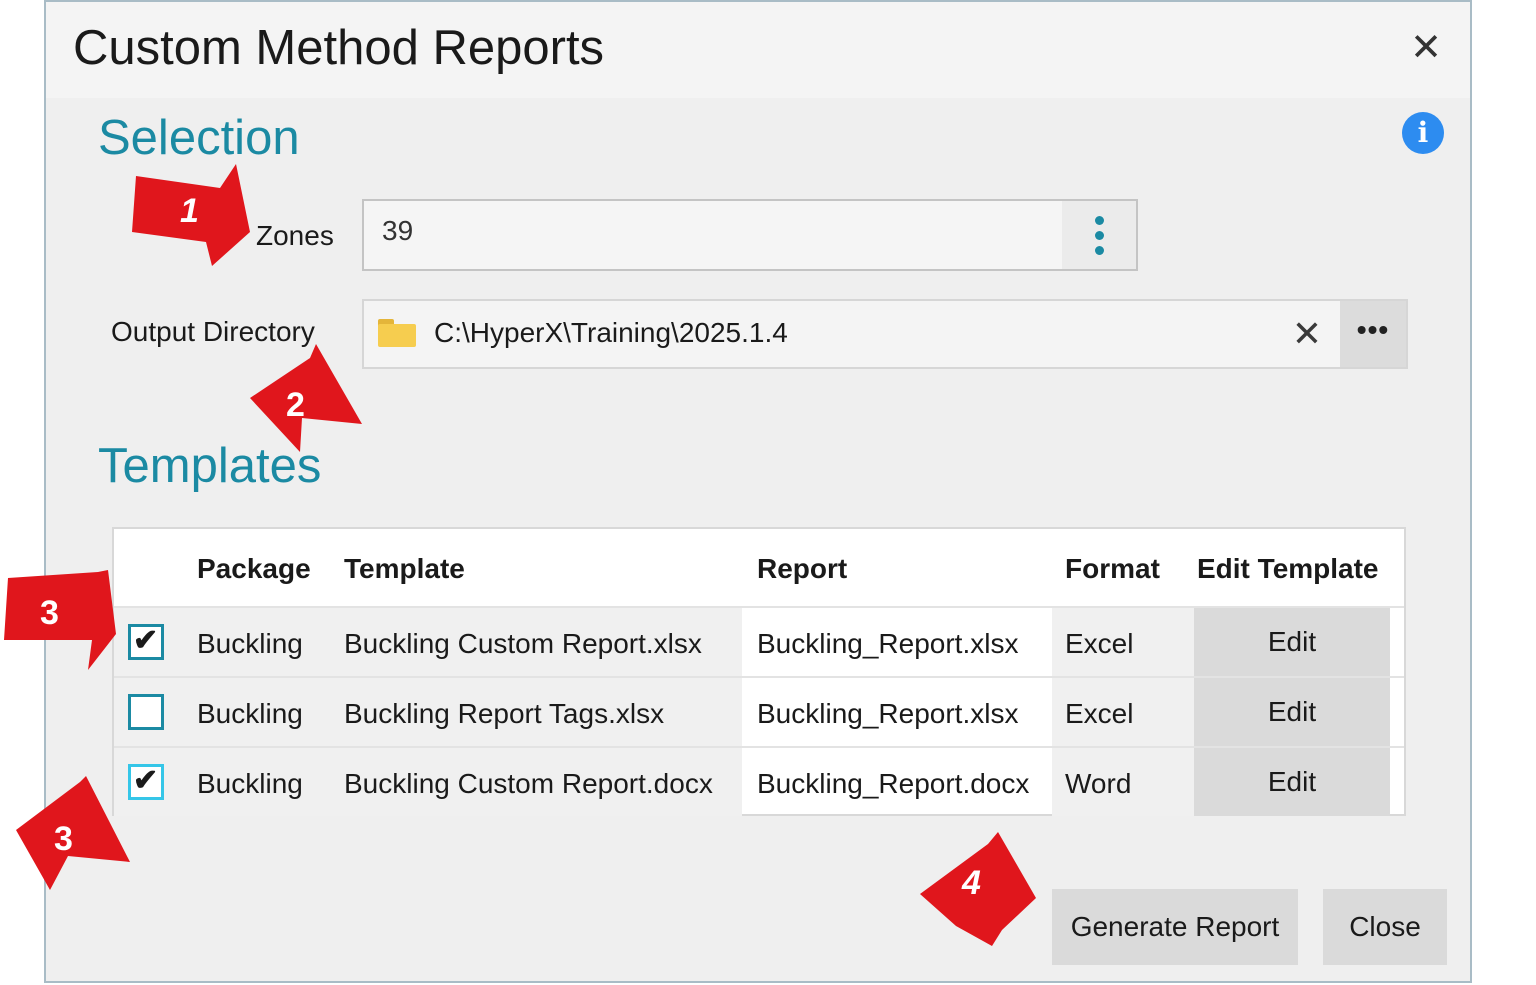 The image size is (1536, 985). Describe the element at coordinates (146, 712) in the screenshot. I see `row-checkbox` at that location.